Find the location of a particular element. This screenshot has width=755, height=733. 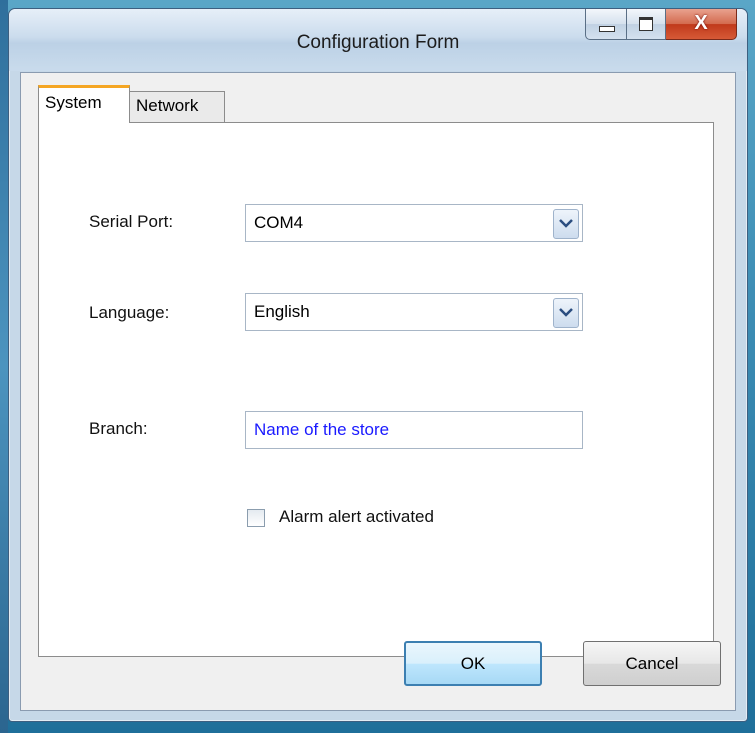

close-icon: X is located at coordinates (701, 23).